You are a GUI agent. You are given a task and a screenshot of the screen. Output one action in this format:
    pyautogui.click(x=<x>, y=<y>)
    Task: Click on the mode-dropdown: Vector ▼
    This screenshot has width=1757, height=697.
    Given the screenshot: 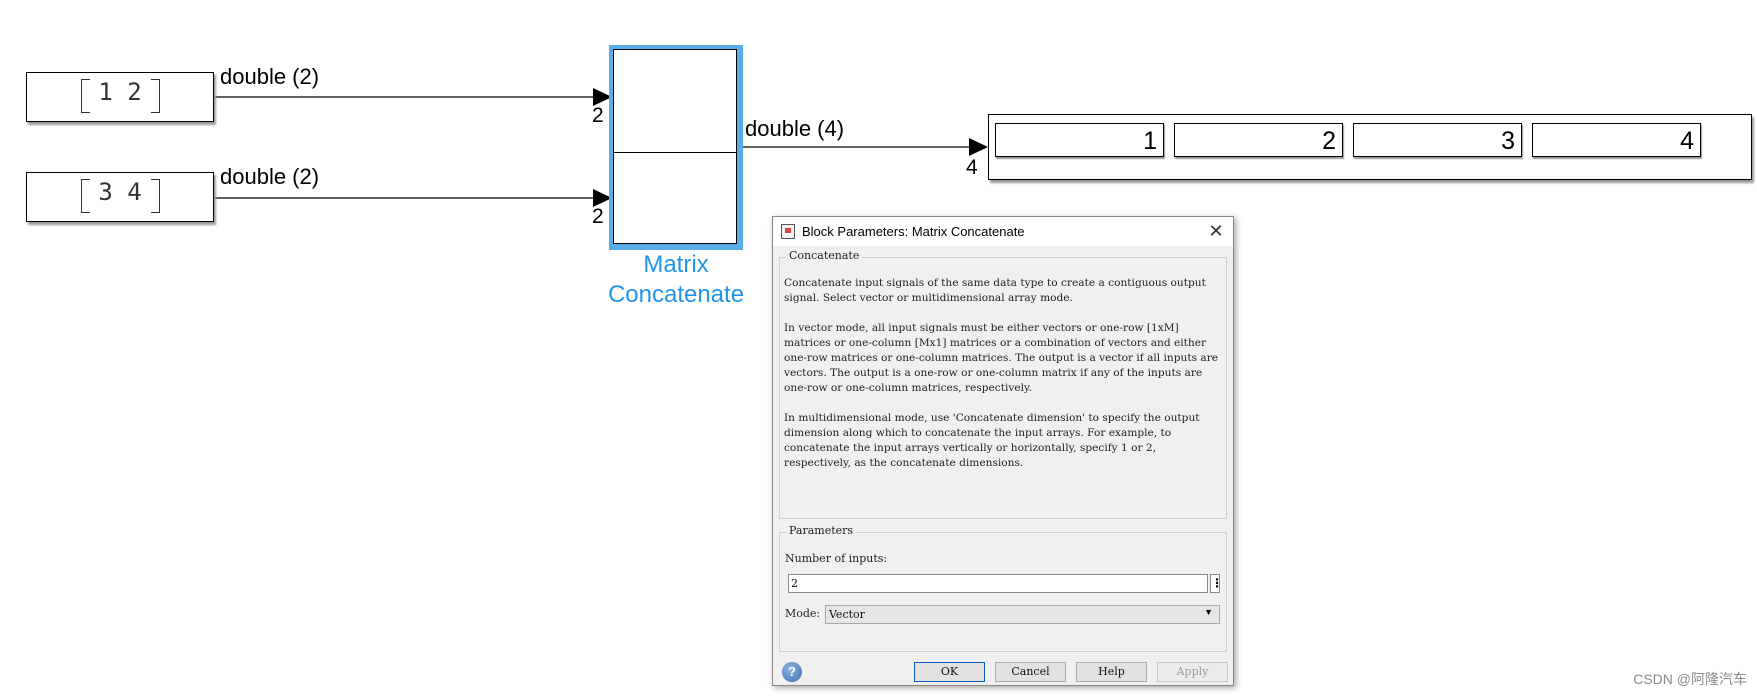 What is the action you would take?
    pyautogui.click(x=1022, y=614)
    